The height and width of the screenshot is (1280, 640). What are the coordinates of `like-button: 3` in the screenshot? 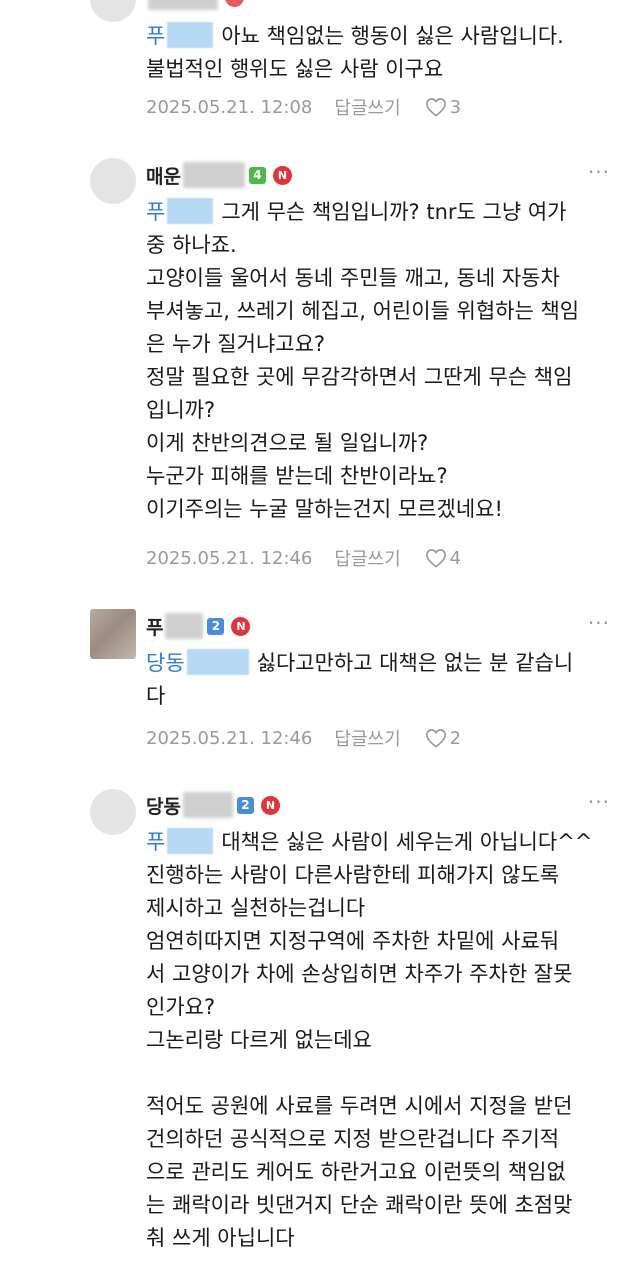 It's located at (443, 107).